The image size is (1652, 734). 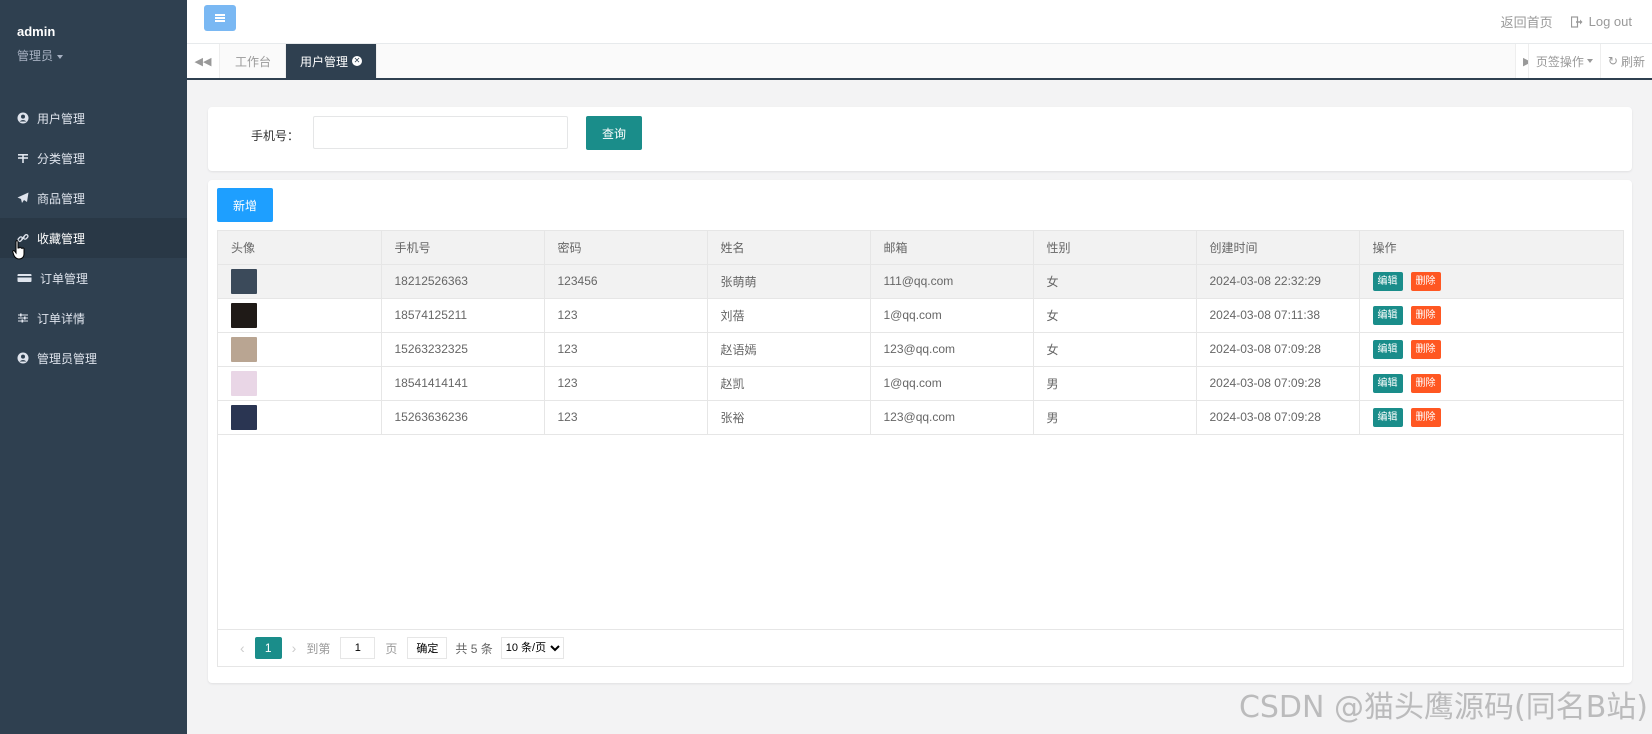 I want to click on tab-ops-dropdown: 页签操作, so click(x=1563, y=61).